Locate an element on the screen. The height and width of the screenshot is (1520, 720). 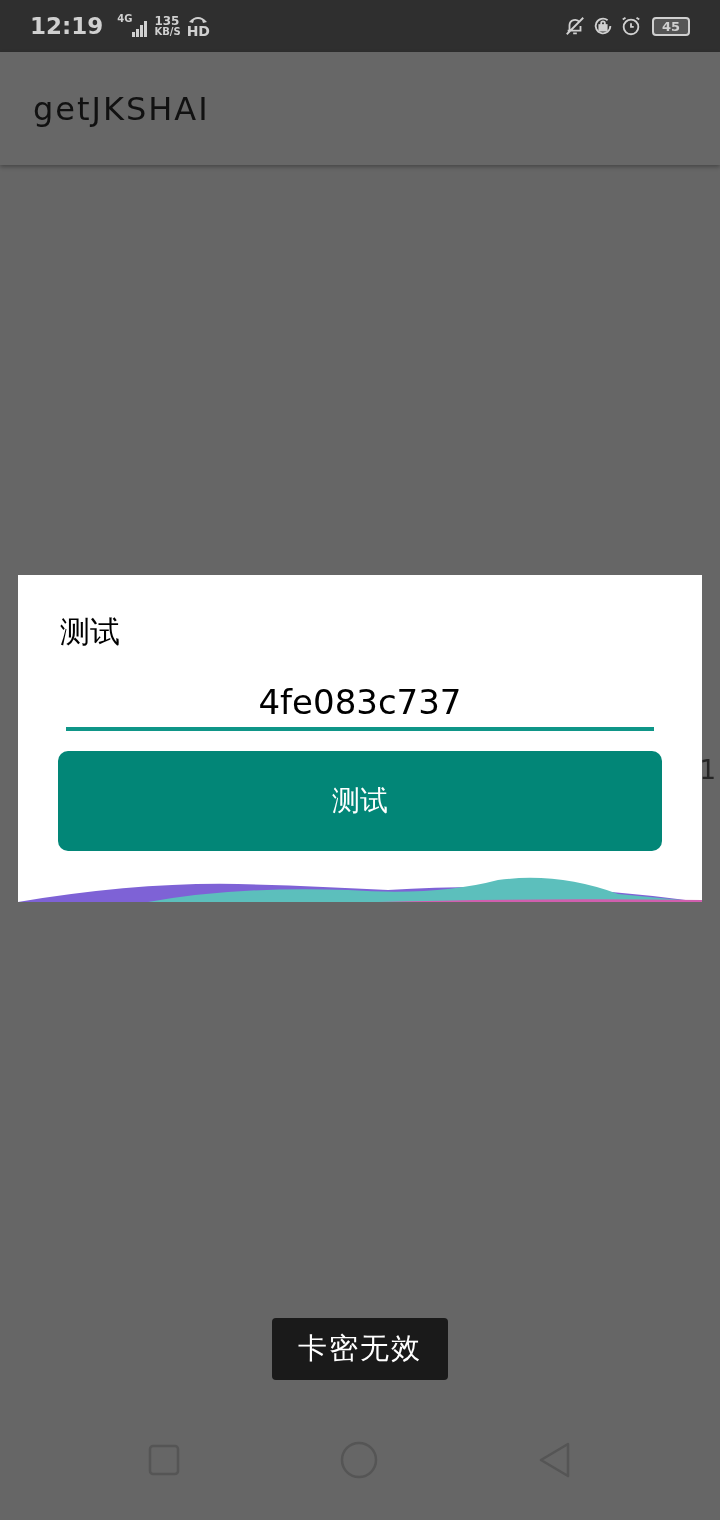
toast-message: 卡密无效 is located at coordinates (360, 1349).